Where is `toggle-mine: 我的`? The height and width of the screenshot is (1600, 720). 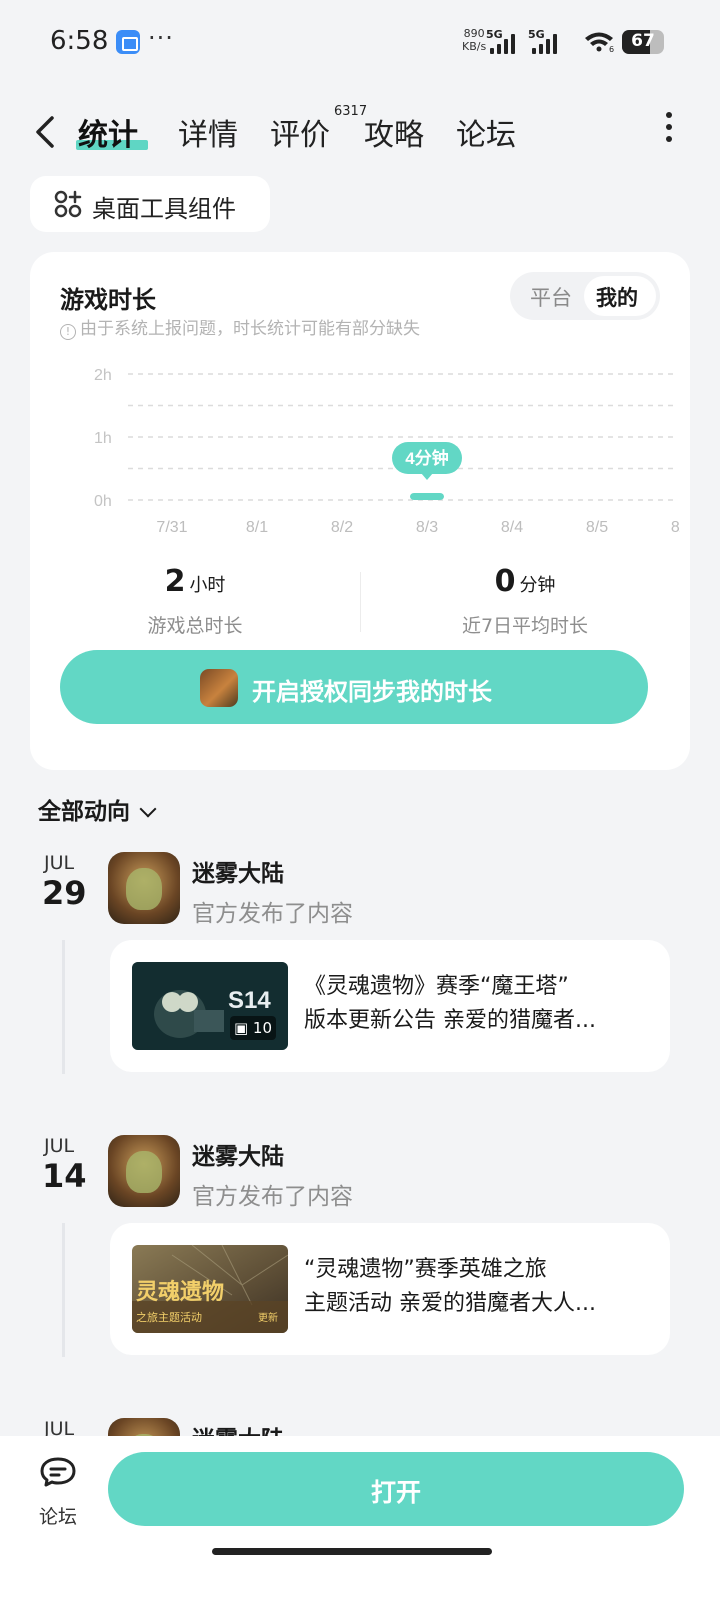
toggle-mine: 我的 is located at coordinates (617, 297).